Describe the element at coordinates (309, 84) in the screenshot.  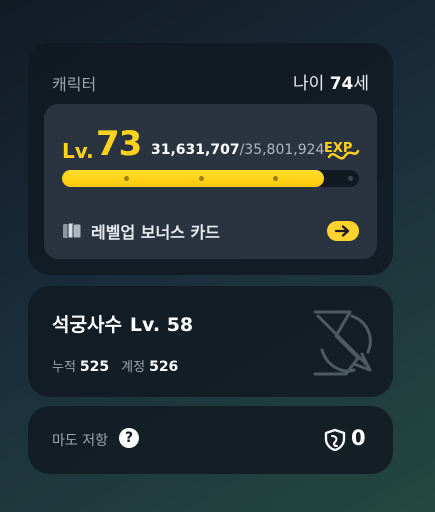
I see `age-prefix: 나이` at that location.